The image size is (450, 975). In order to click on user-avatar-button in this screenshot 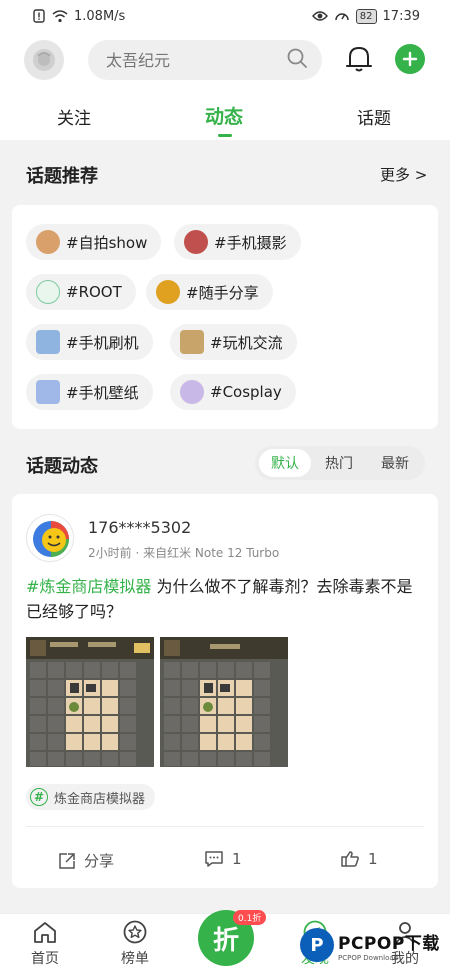, I will do `click(44, 60)`.